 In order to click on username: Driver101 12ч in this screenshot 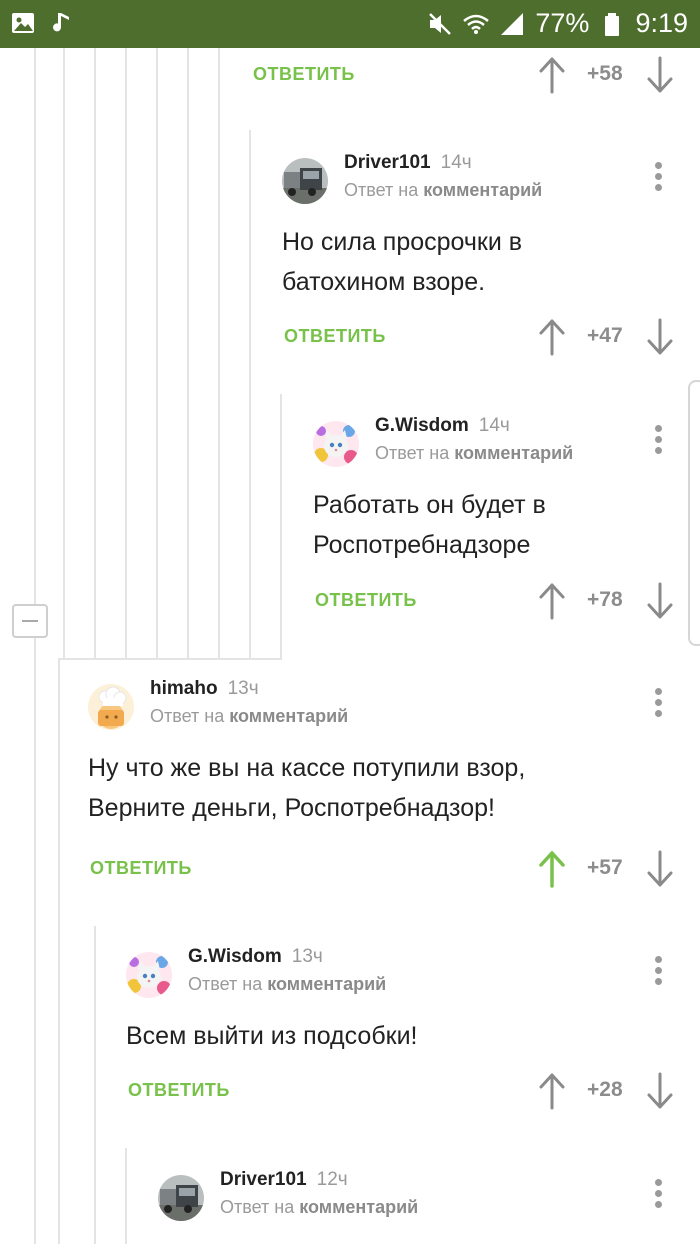, I will do `click(284, 1180)`.